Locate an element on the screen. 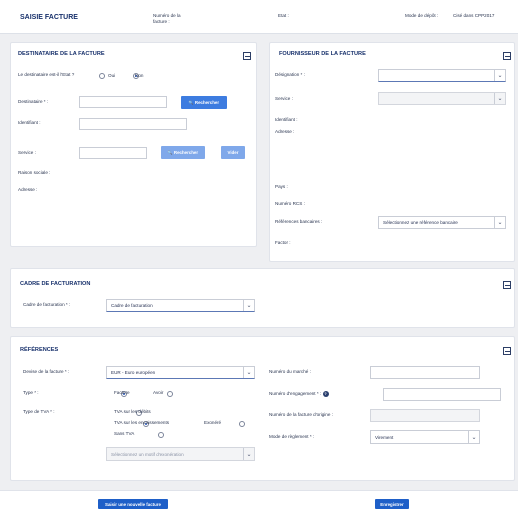 This screenshot has height=509, width=518. references-collapse-button is located at coordinates (507, 351).